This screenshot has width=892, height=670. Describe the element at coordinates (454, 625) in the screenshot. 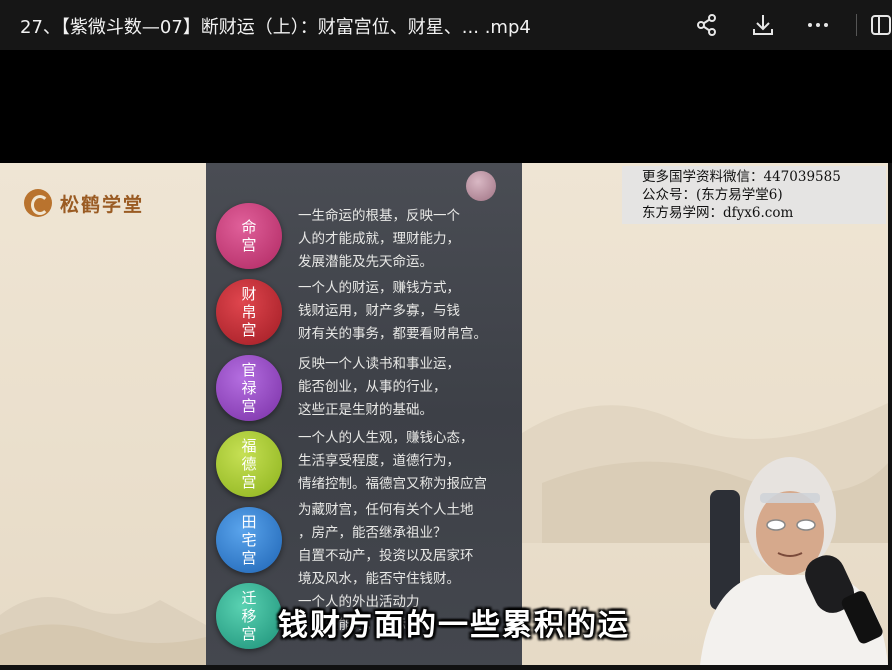

I see `subtitle-caption: 钱财方面的一些累积的运` at that location.